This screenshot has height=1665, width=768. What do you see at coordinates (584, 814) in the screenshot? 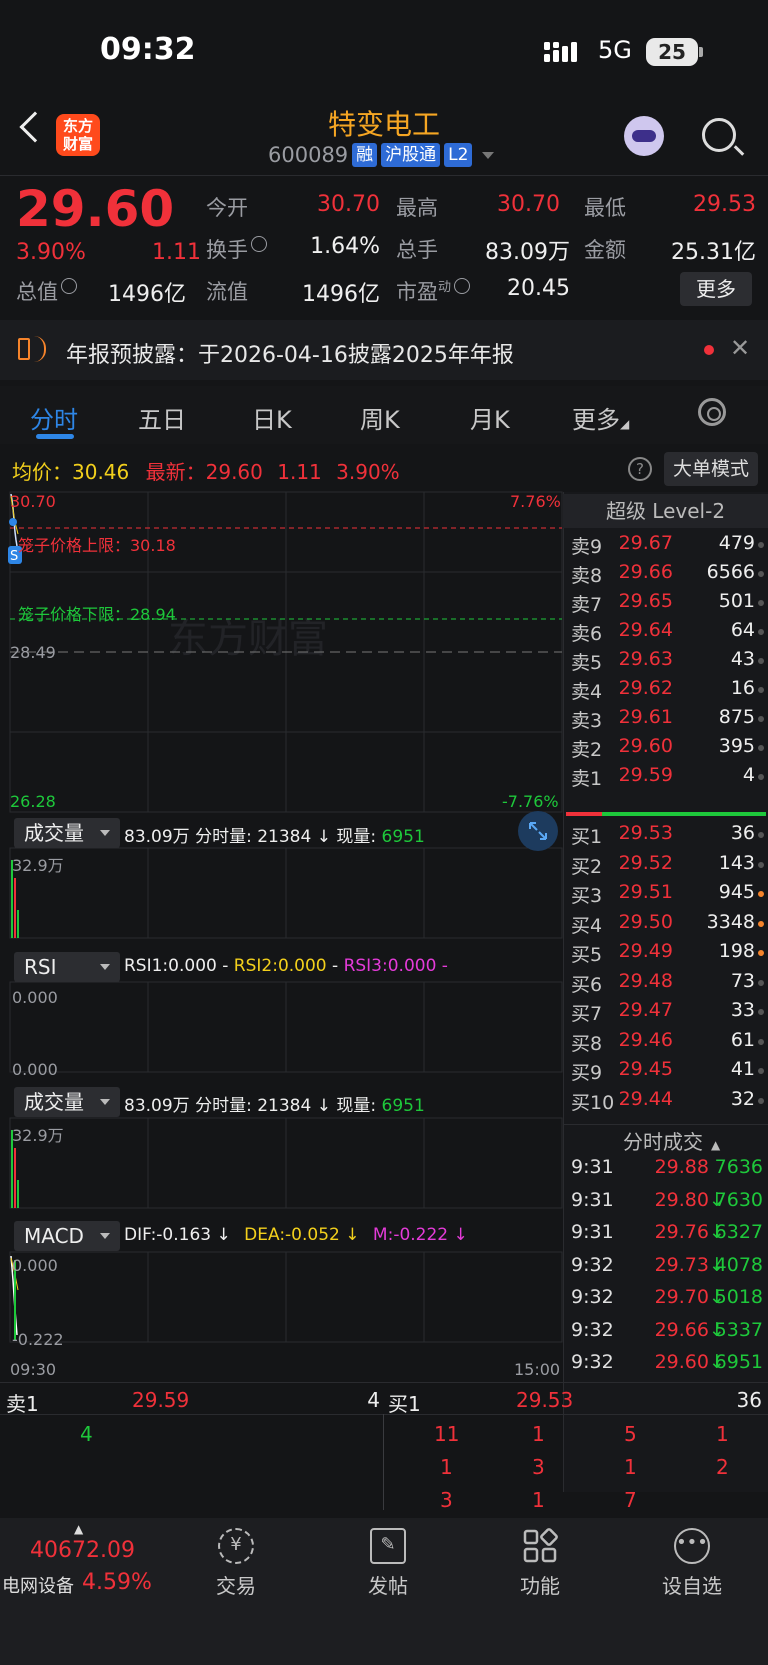
I see `bid-ask-ratio-fill` at bounding box center [584, 814].